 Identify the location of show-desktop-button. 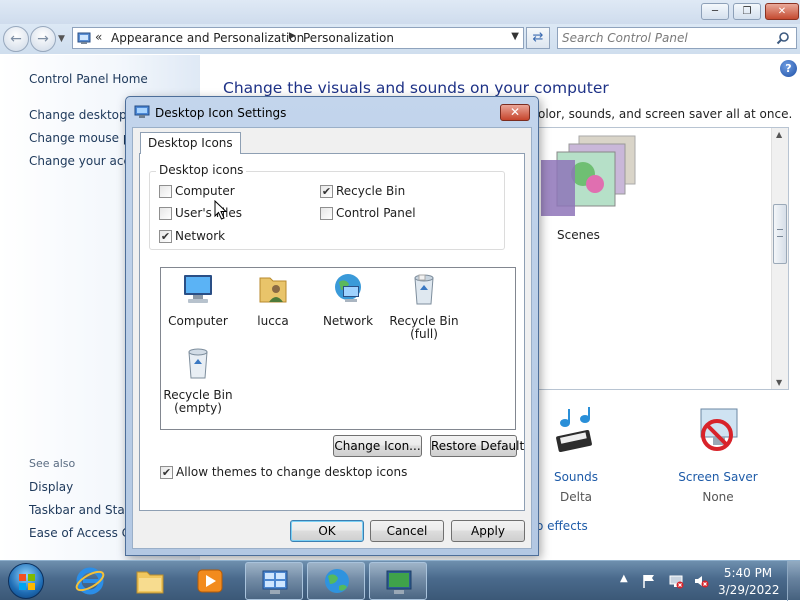
(793, 581).